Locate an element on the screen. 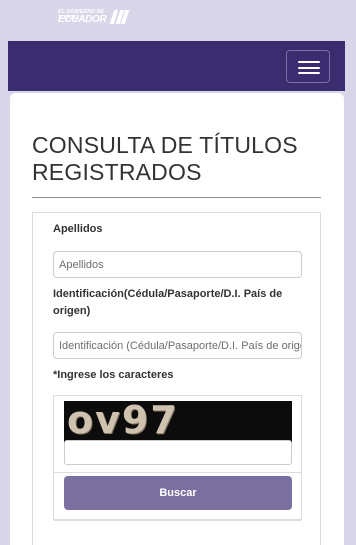 The image size is (356, 545). hamburger-menu-icon is located at coordinates (308, 66).